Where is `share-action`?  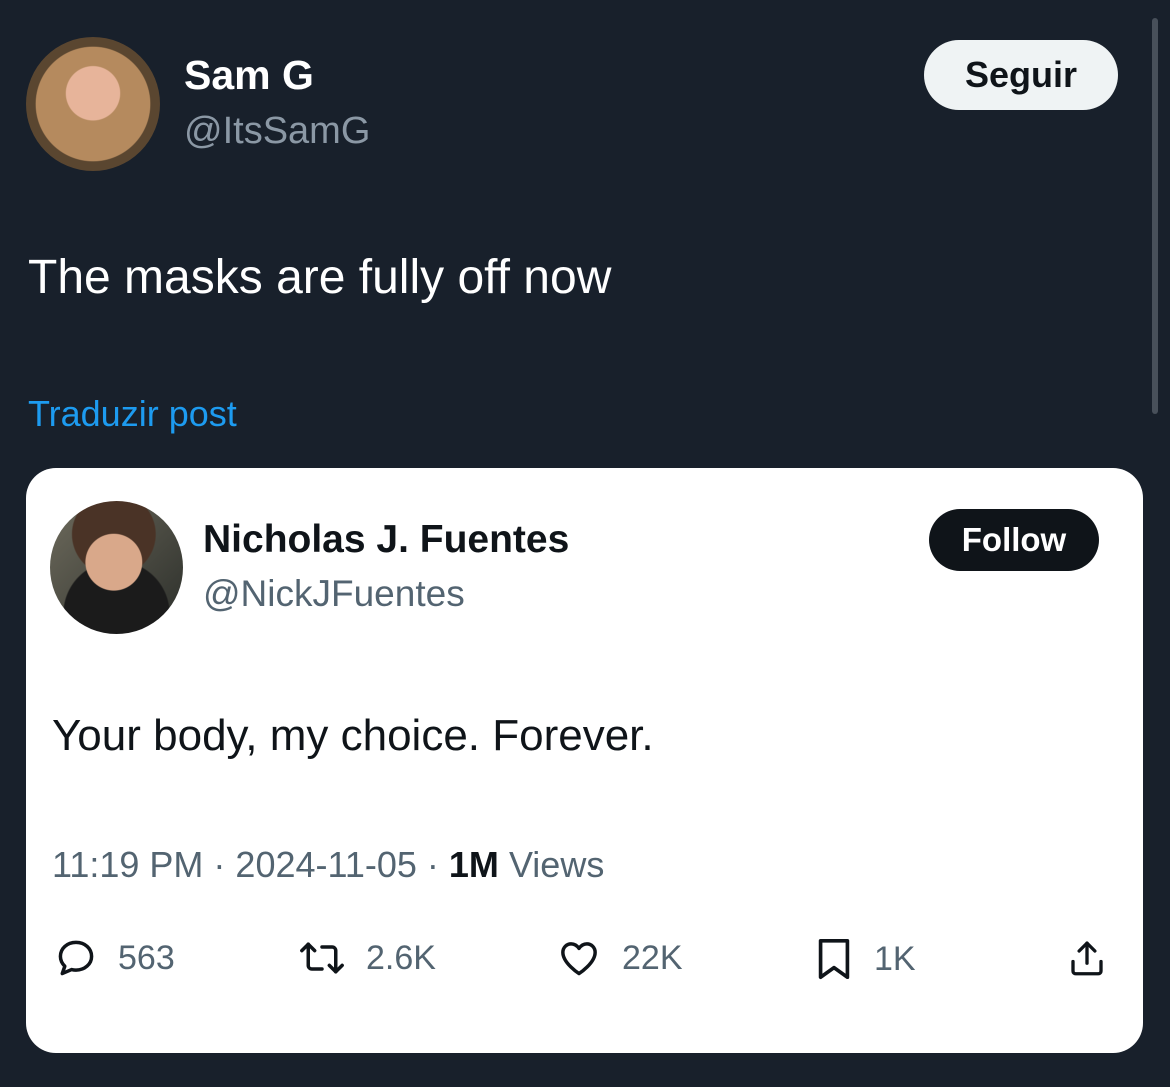 share-action is located at coordinates (1087, 958).